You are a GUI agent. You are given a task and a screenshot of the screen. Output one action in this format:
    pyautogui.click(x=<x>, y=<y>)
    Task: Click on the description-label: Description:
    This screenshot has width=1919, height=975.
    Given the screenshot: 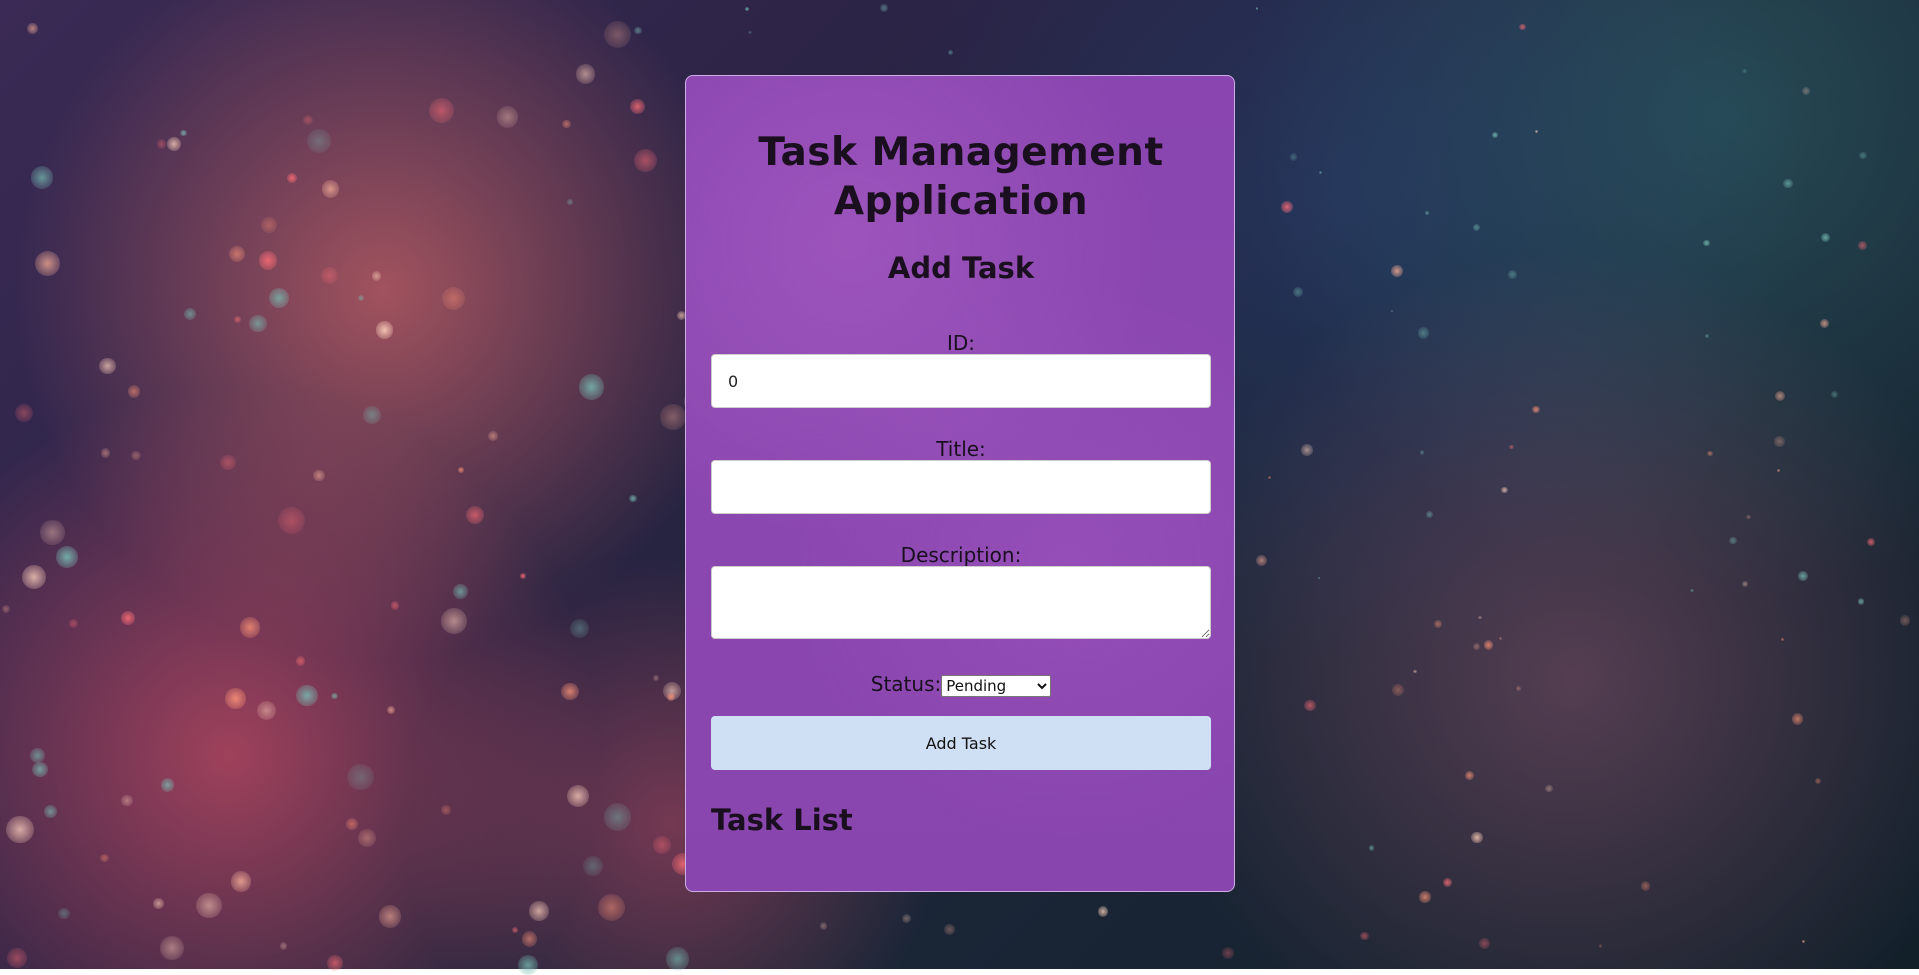 What is the action you would take?
    pyautogui.click(x=961, y=555)
    